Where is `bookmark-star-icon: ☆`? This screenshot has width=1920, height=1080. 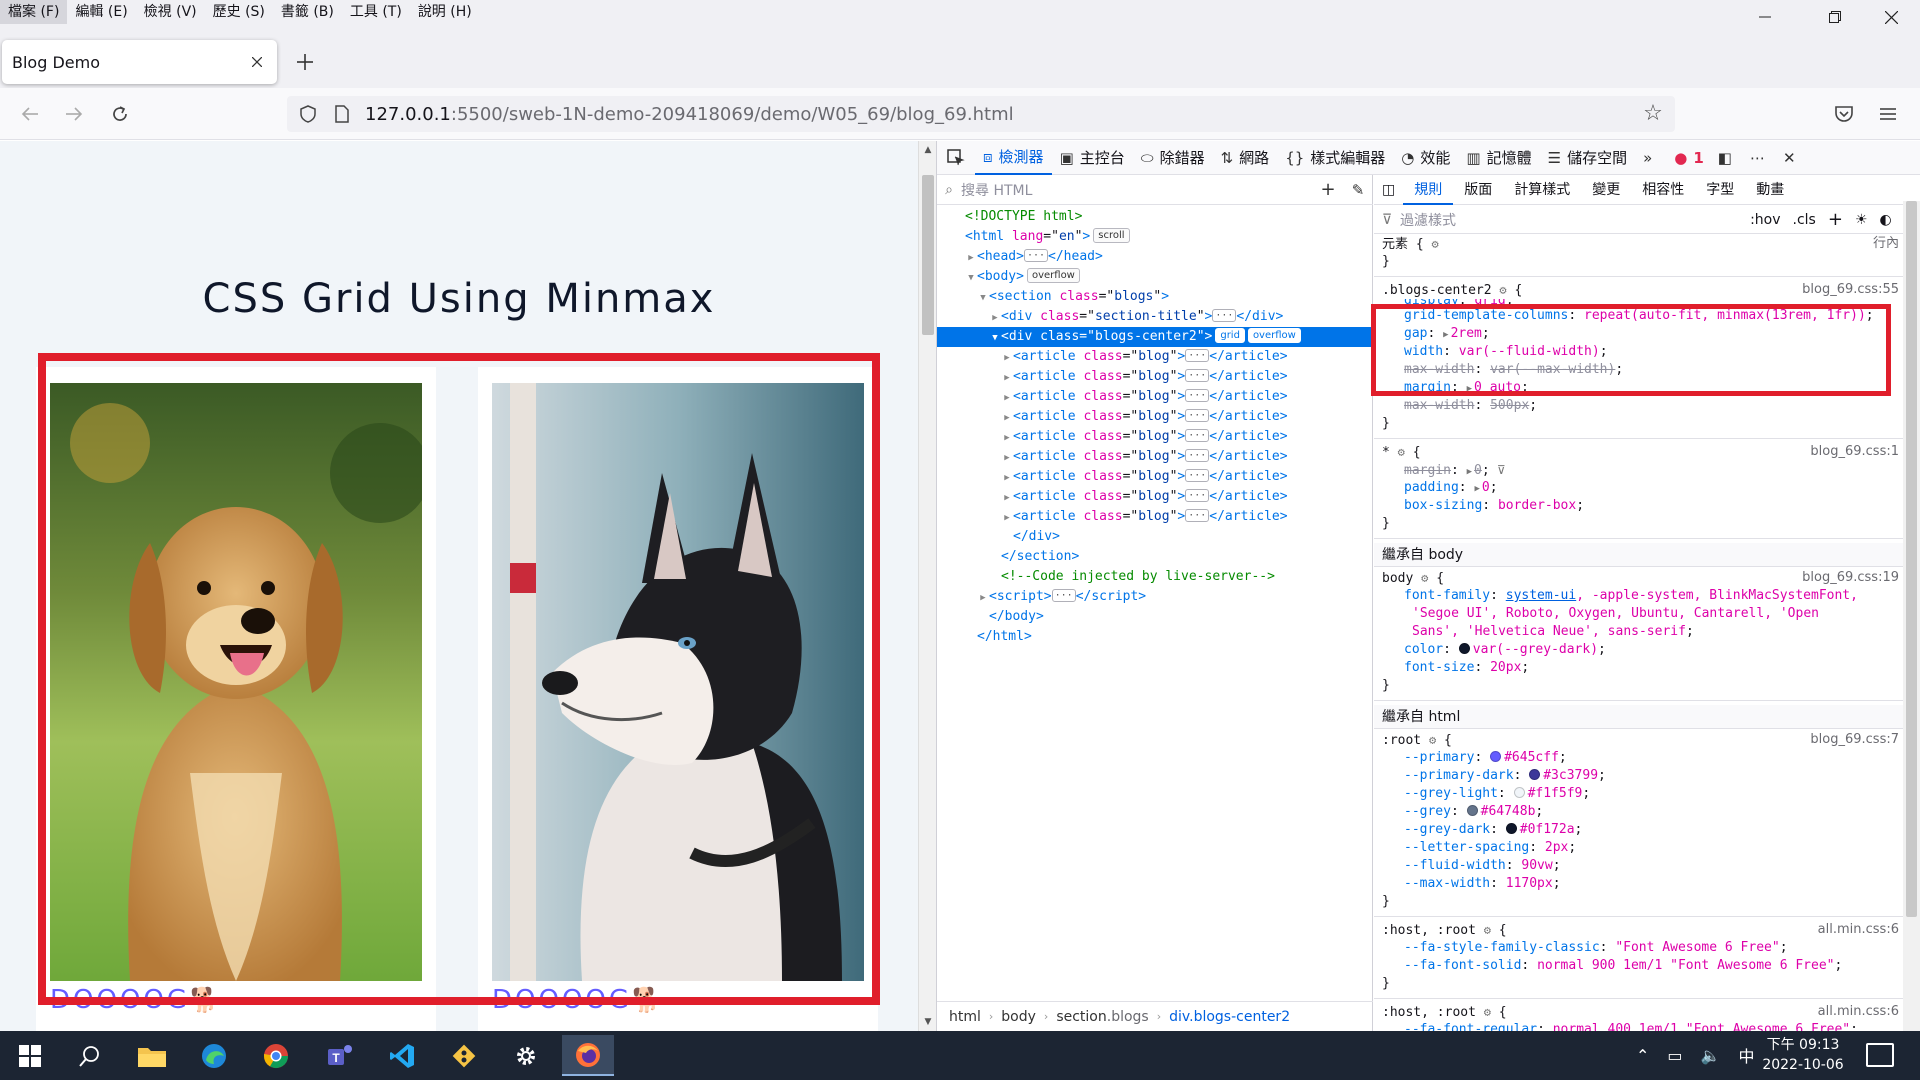
bookmark-star-icon: ☆ is located at coordinates (1653, 114).